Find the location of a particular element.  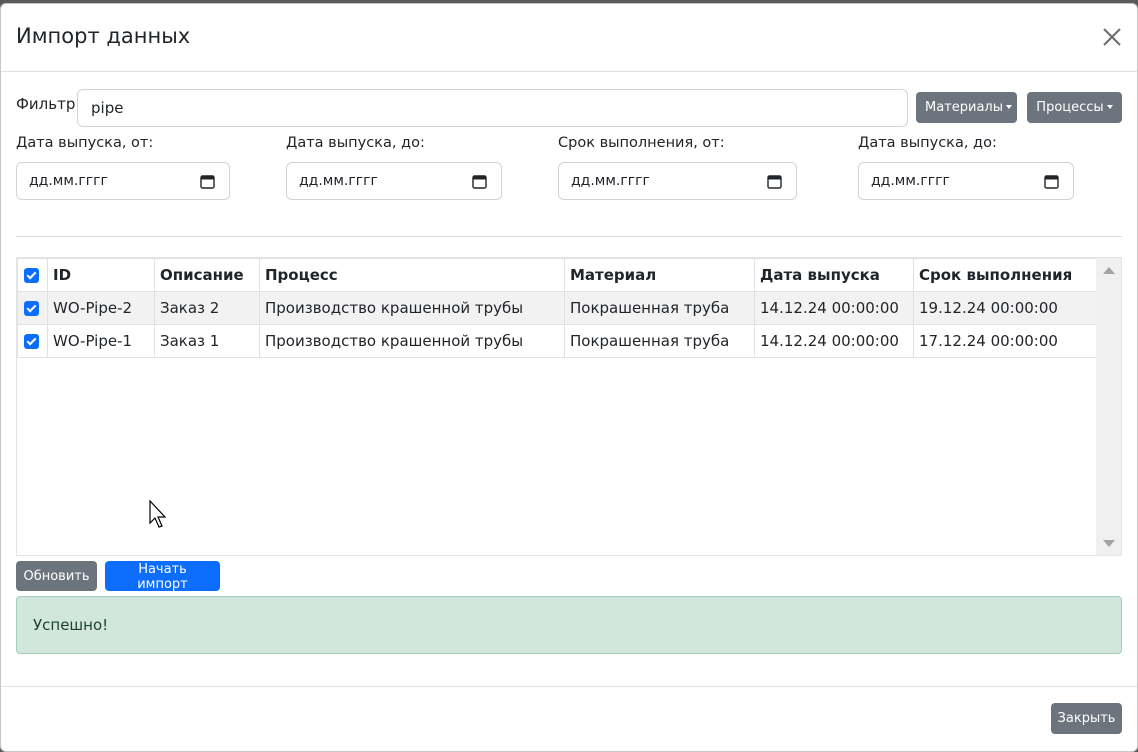

close-button: Закрыть is located at coordinates (1086, 718).